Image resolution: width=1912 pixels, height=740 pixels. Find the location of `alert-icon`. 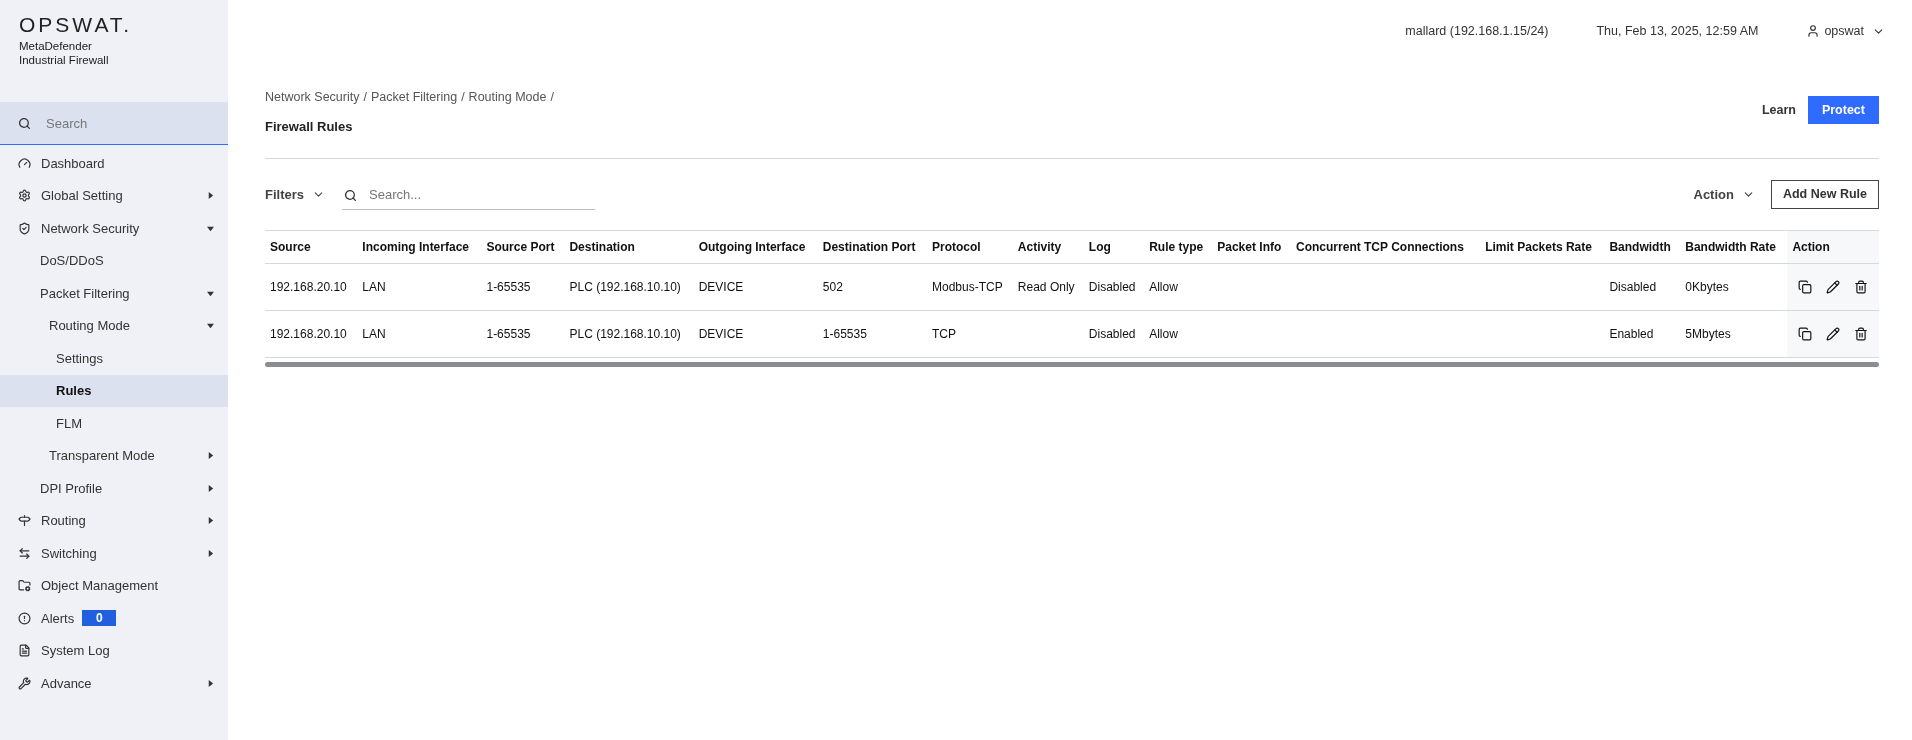

alert-icon is located at coordinates (24, 618).